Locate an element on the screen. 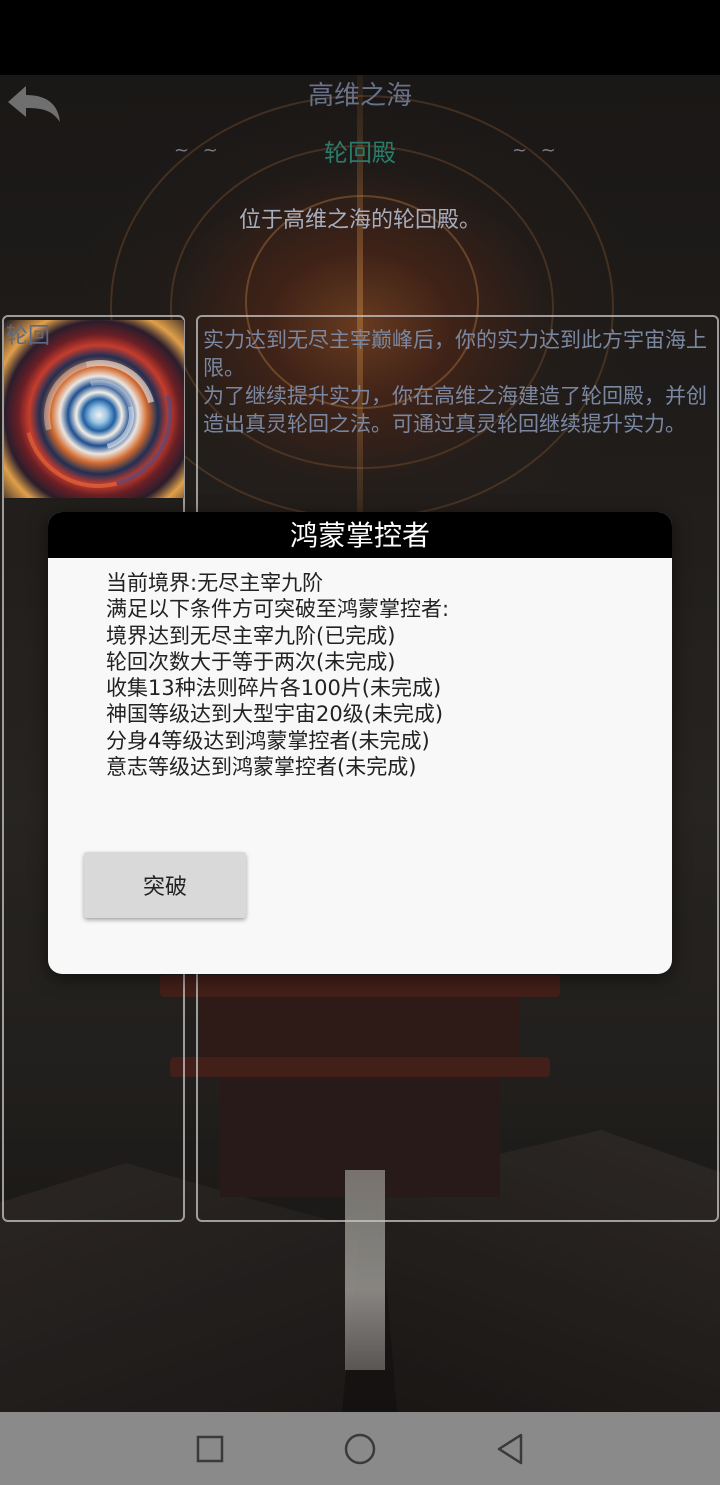 This screenshot has width=720, height=1485. breakthrough-button: 突破 is located at coordinates (165, 885).